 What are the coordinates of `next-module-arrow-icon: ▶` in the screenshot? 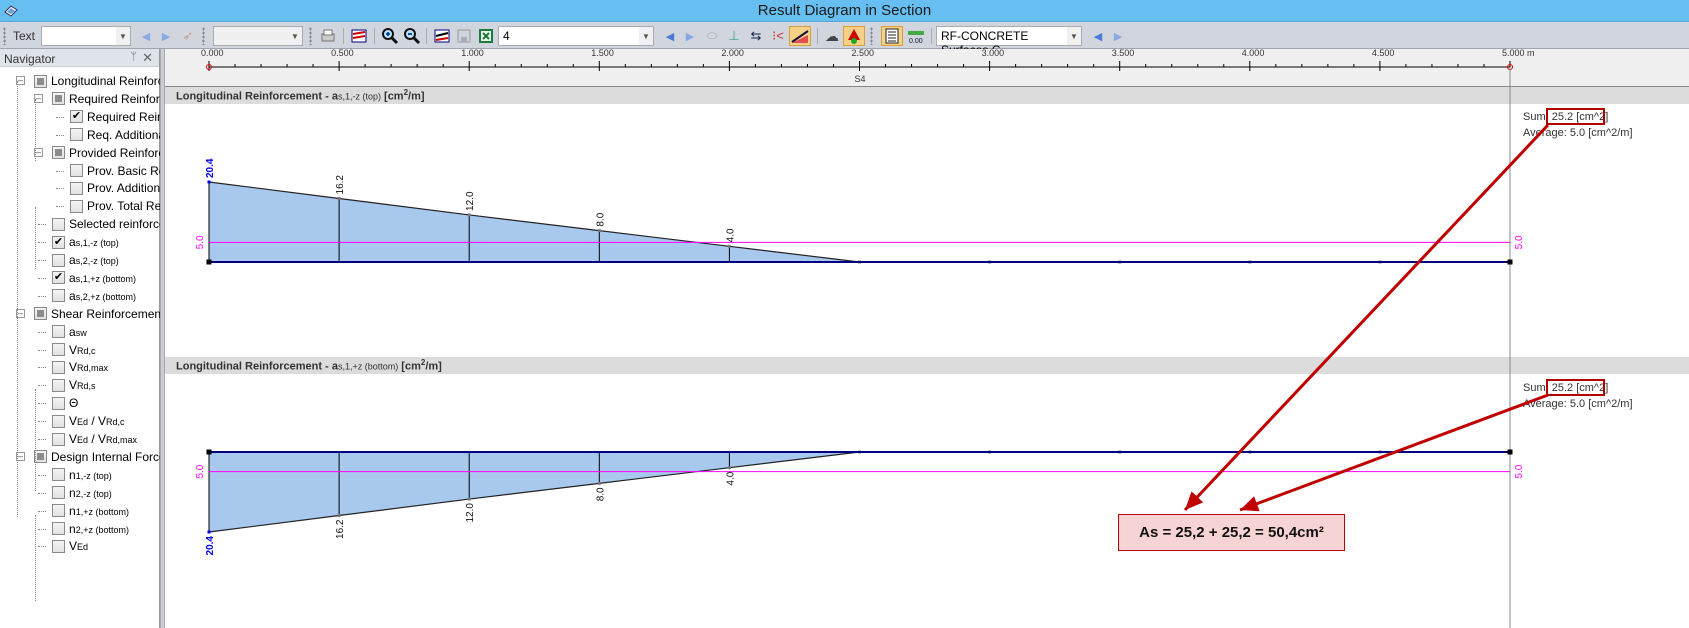 It's located at (1118, 36).